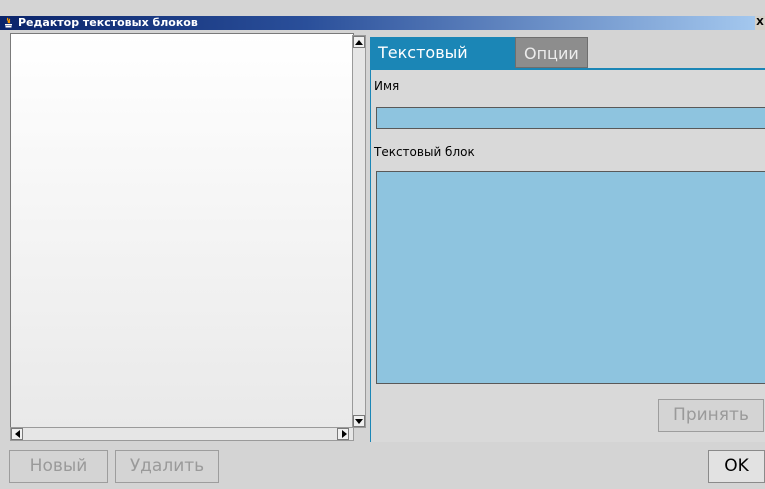  Describe the element at coordinates (167, 466) in the screenshot. I see `delete-button: Удалить` at that location.